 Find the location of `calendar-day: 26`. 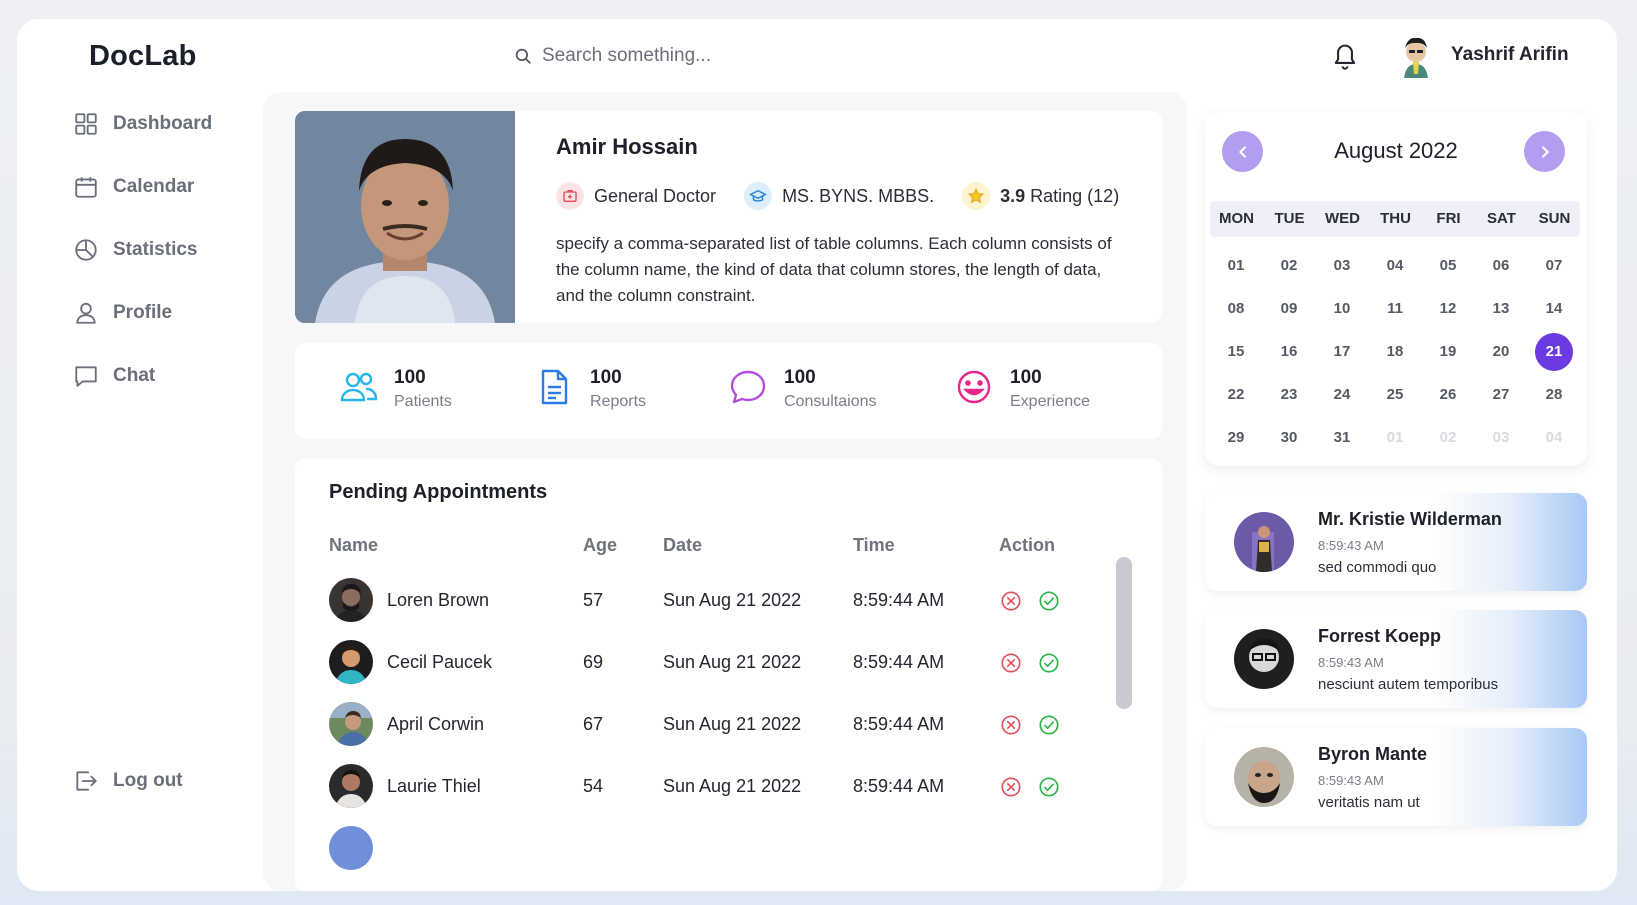

calendar-day: 26 is located at coordinates (1448, 395).